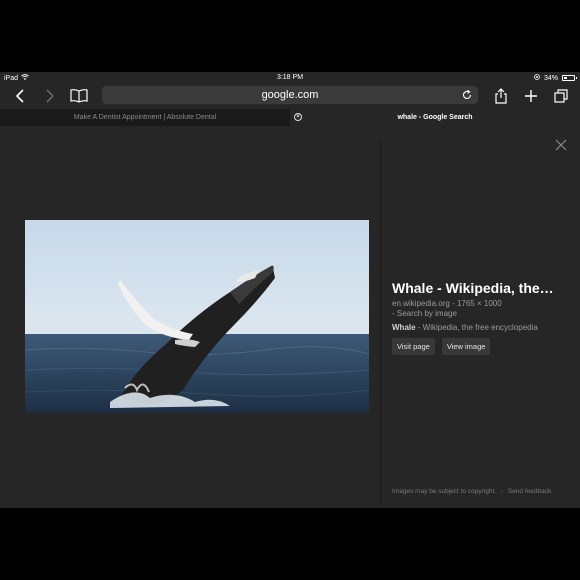 Image resolution: width=580 pixels, height=580 pixels. I want to click on status-bar: iPad 3:18 PM 34%, so click(290, 78).